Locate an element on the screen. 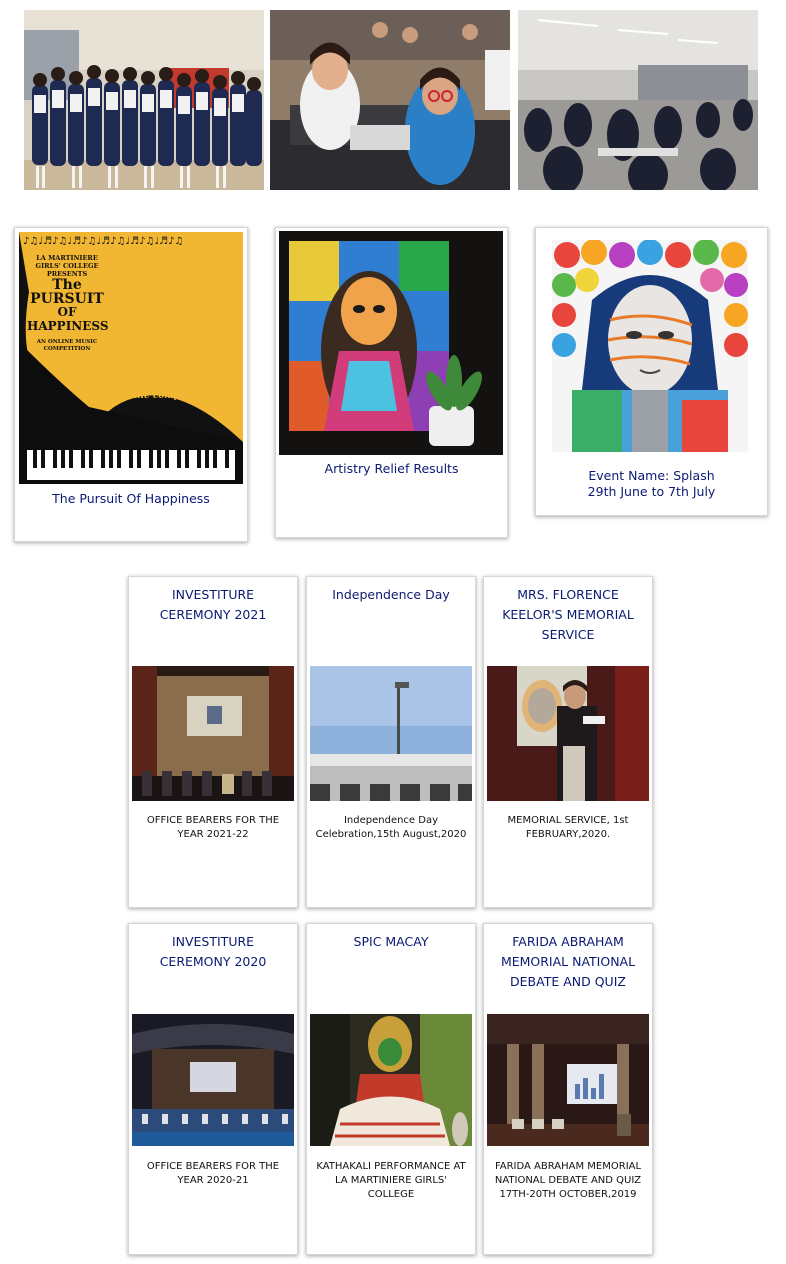 The width and height of the screenshot is (786, 1264). poster-org: LA MARTINIERE GIRLS' COLLEGE is located at coordinates (67, 262).